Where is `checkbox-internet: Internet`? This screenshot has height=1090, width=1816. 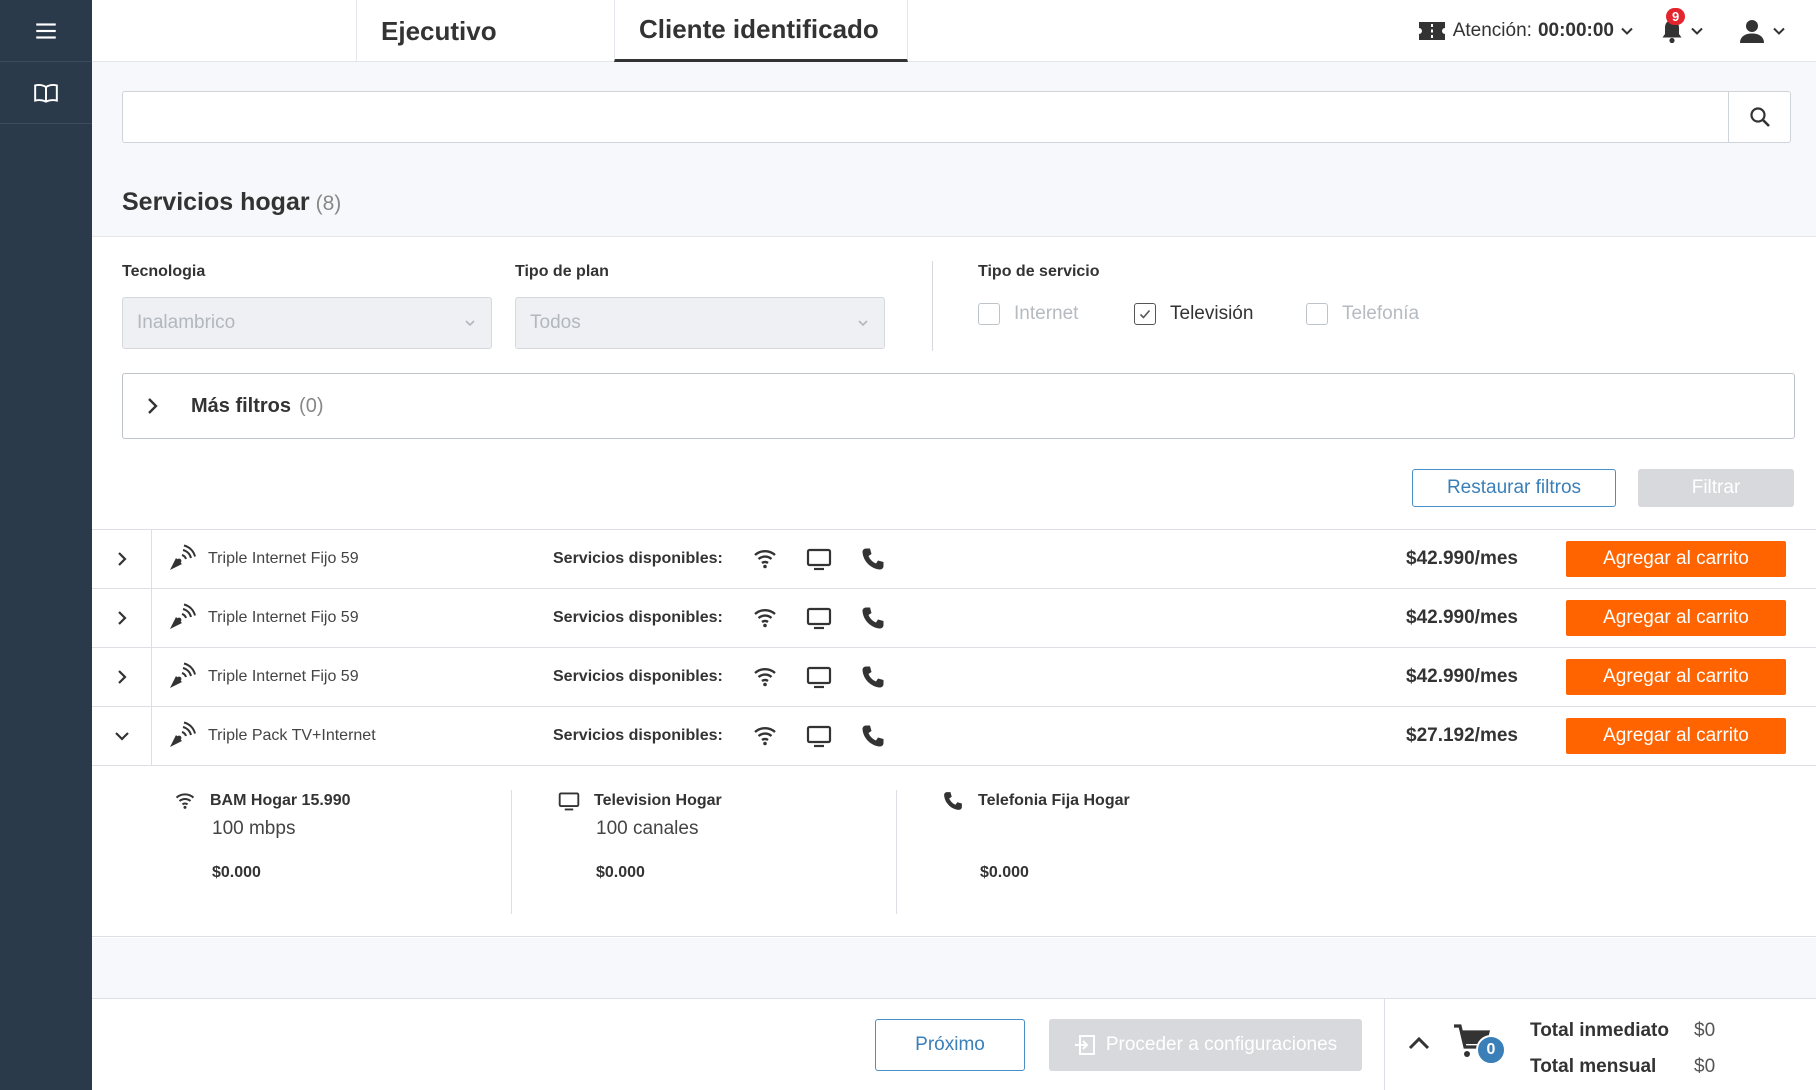 checkbox-internet: Internet is located at coordinates (1028, 314).